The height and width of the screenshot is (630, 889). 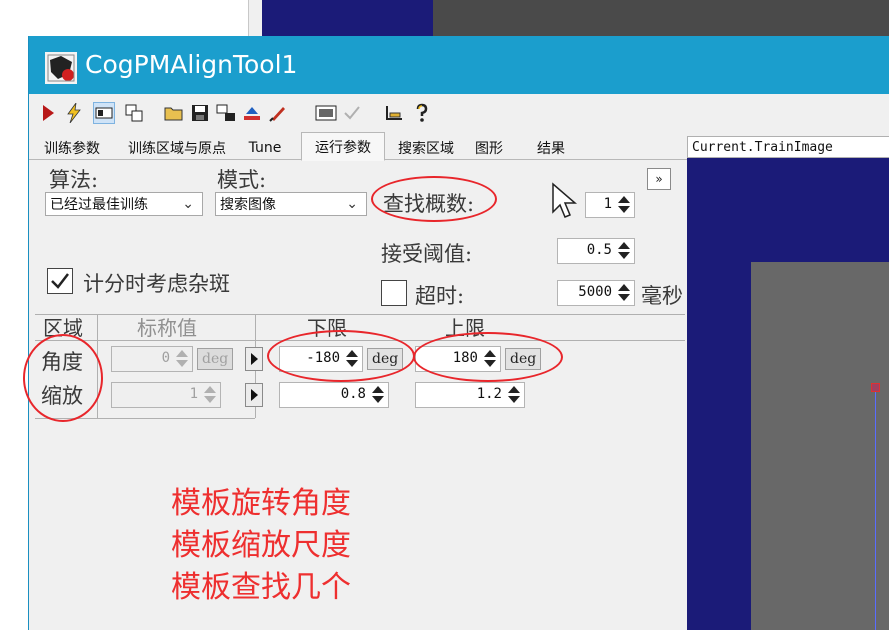 I want to click on lightning-icon, so click(x=74, y=113).